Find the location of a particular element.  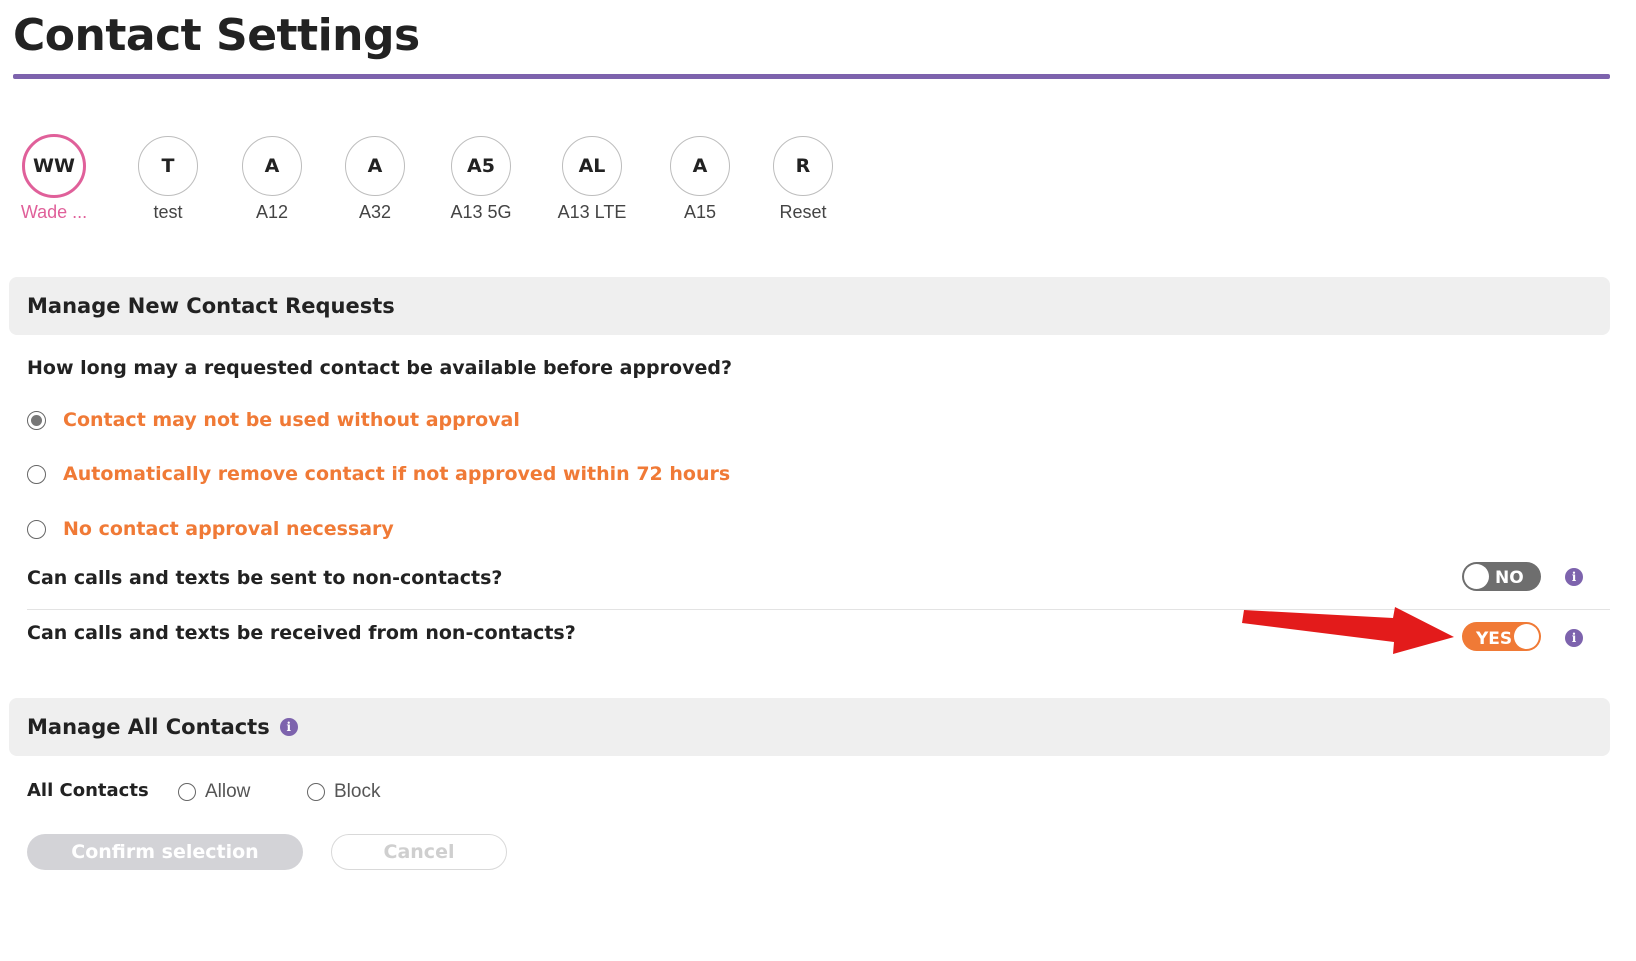

radio-option-require-approval: Contact may not be used without approval is located at coordinates (273, 420).